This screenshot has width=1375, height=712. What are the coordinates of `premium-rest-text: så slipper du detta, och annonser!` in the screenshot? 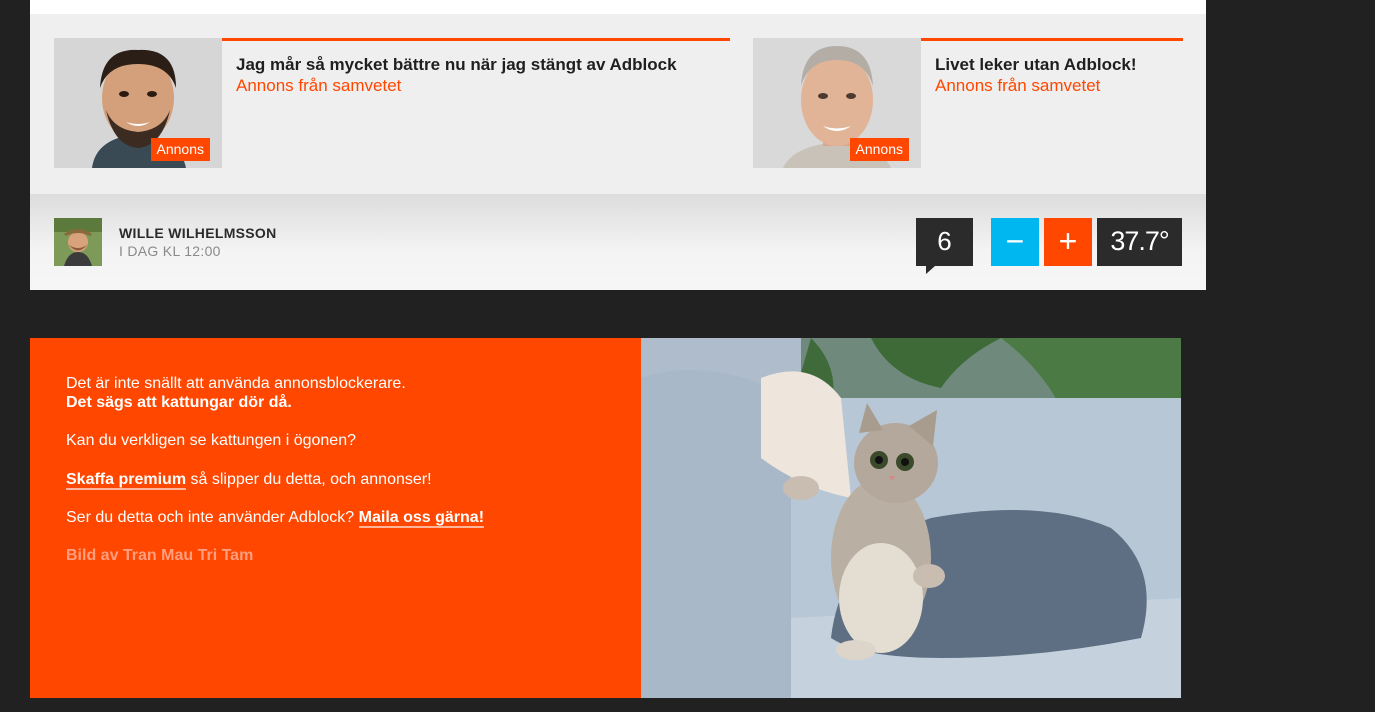 It's located at (309, 479).